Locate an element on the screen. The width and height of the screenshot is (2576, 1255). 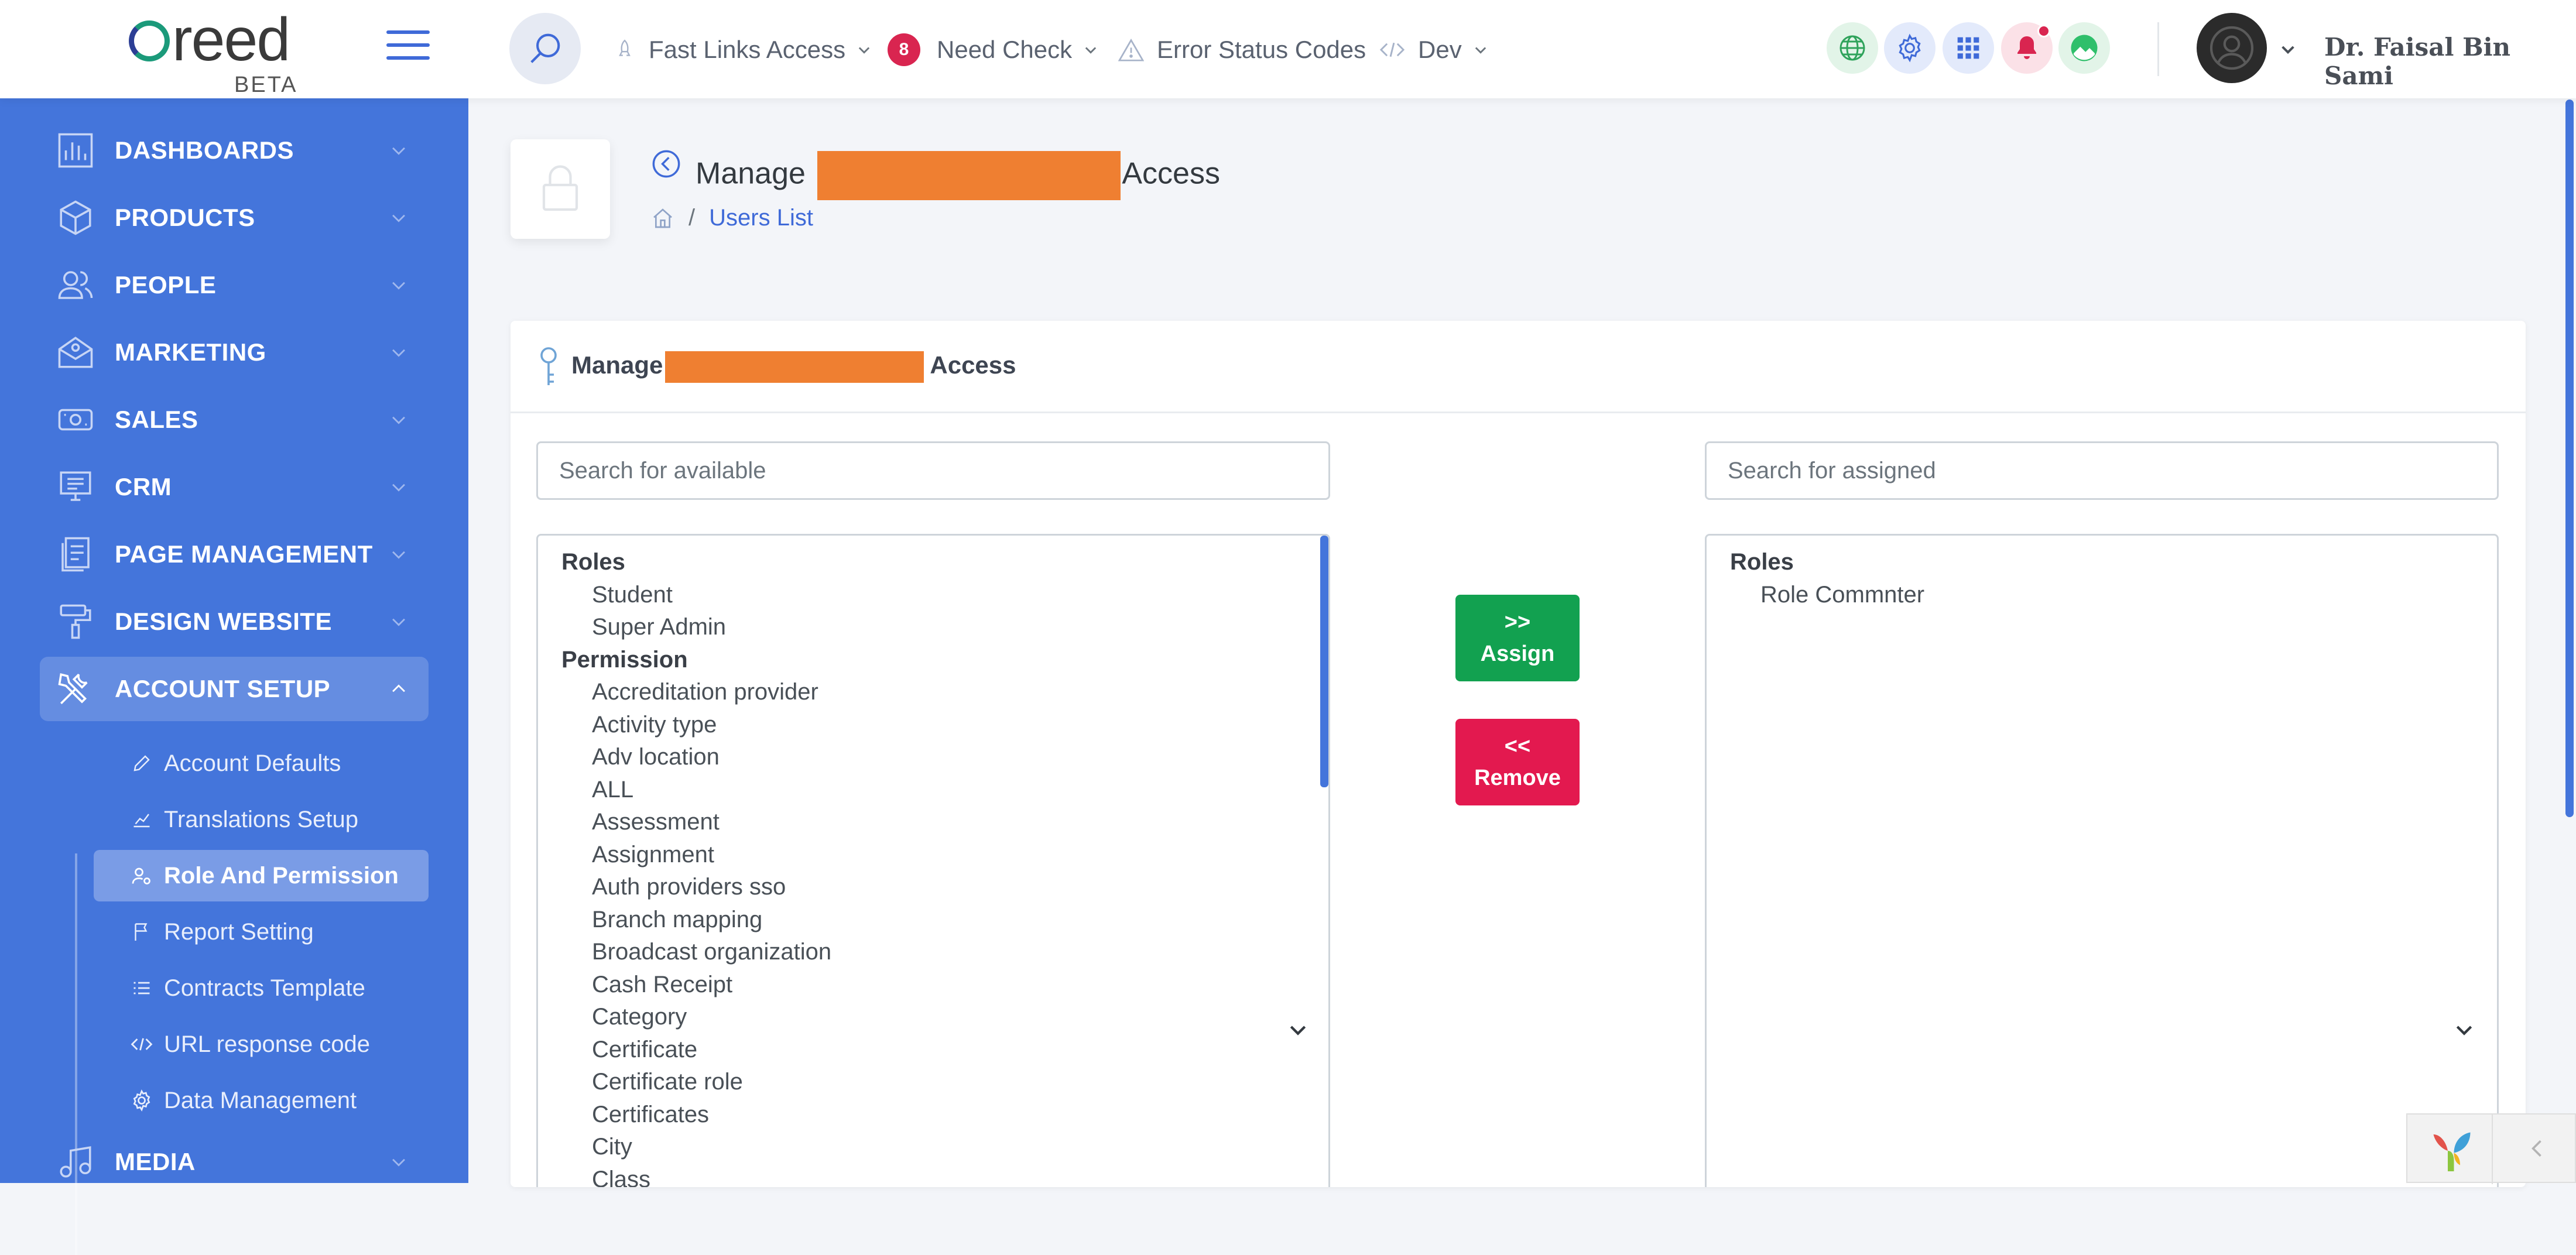
globe-button is located at coordinates (1852, 48).